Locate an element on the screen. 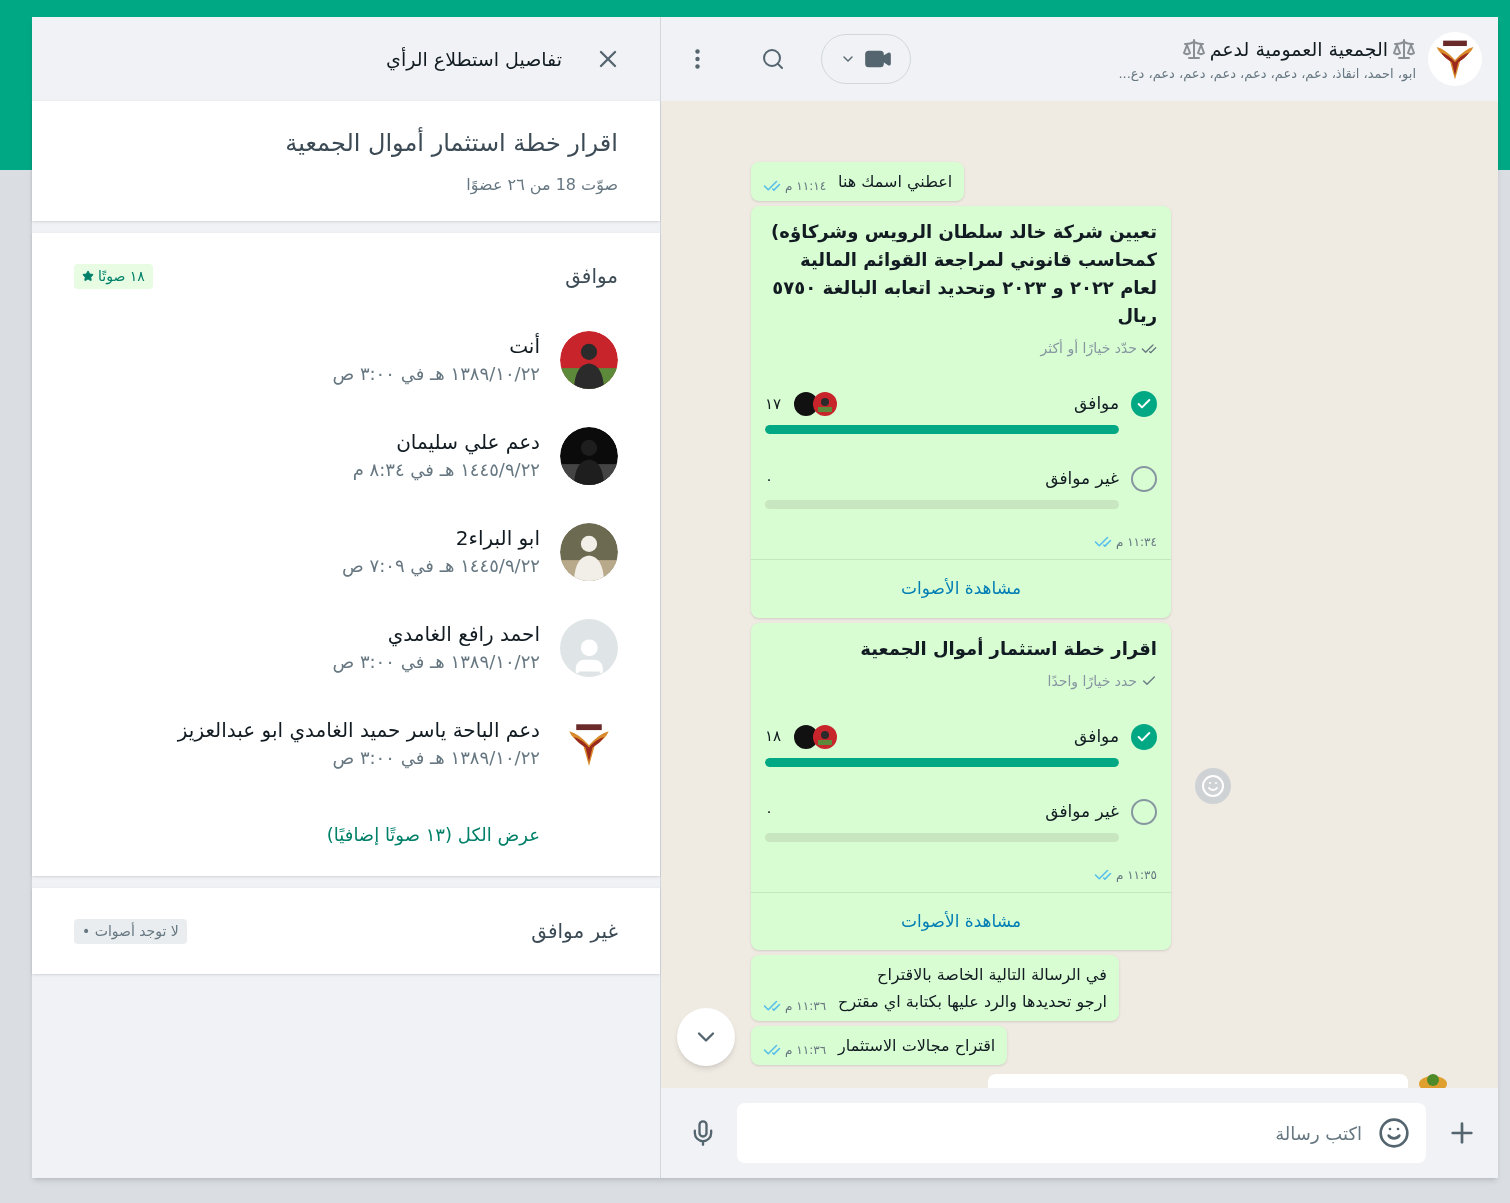 This screenshot has height=1203, width=1510. vote-count: ١٧ is located at coordinates (773, 404).